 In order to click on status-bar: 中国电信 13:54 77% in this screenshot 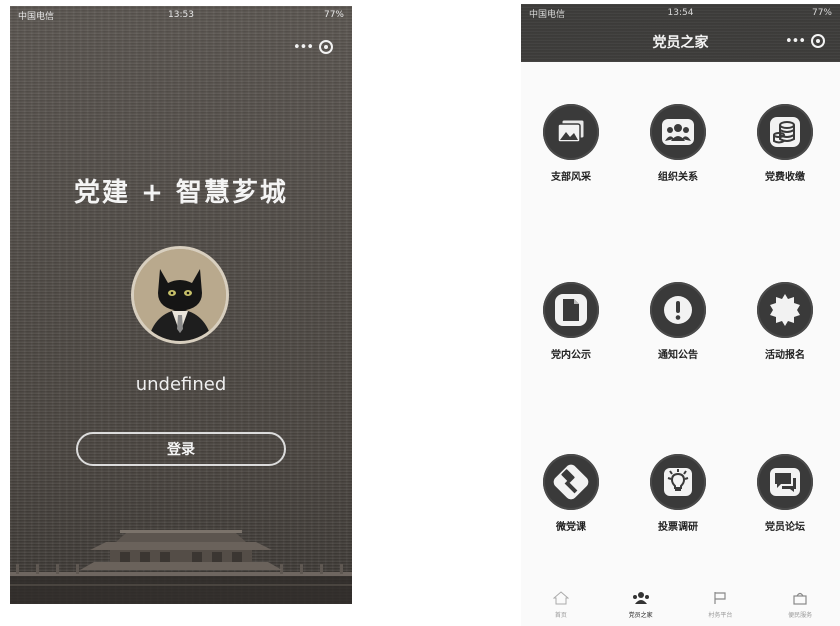, I will do `click(680, 13)`.